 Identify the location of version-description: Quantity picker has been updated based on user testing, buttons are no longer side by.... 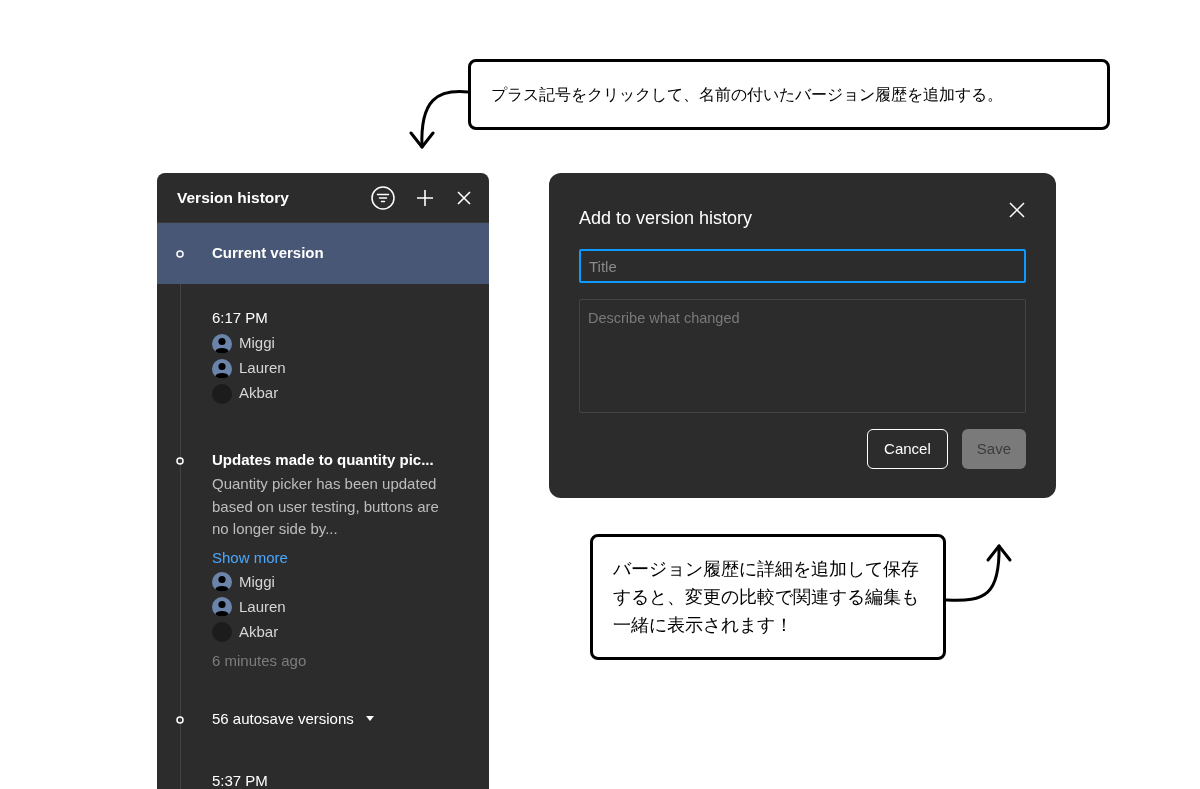
(326, 506).